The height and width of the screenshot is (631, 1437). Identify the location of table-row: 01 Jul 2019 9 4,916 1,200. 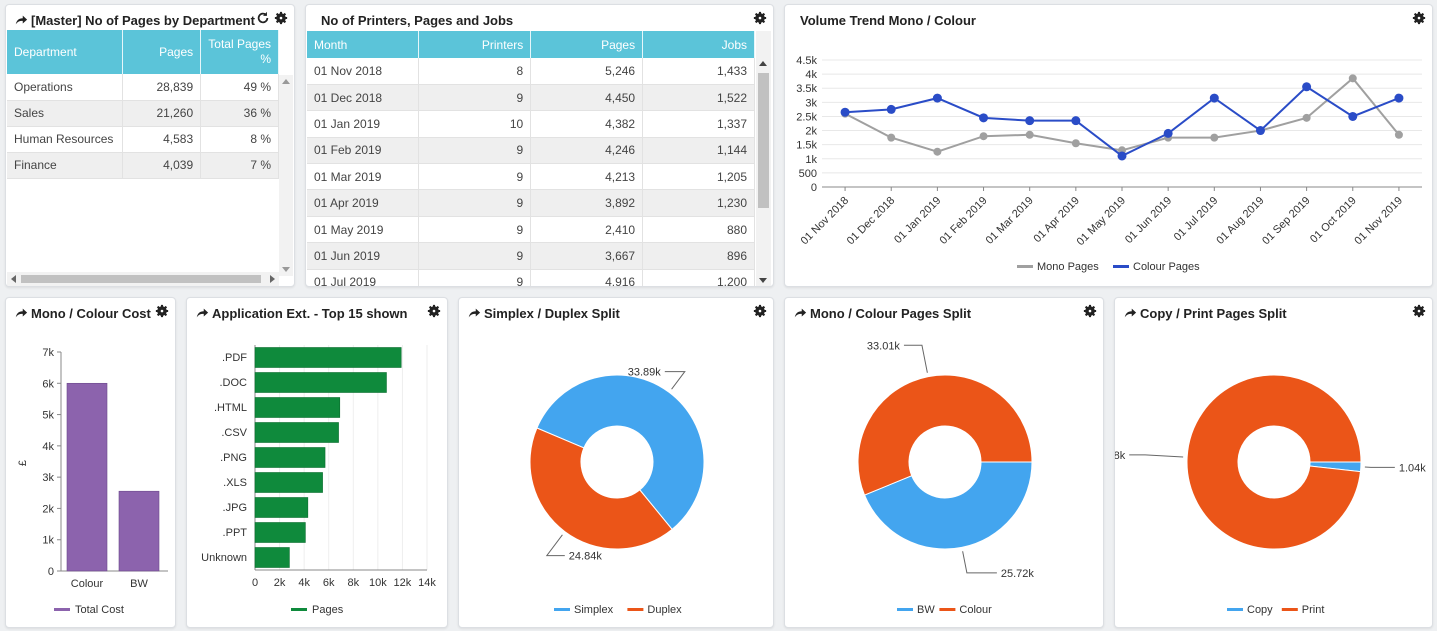
(531, 277).